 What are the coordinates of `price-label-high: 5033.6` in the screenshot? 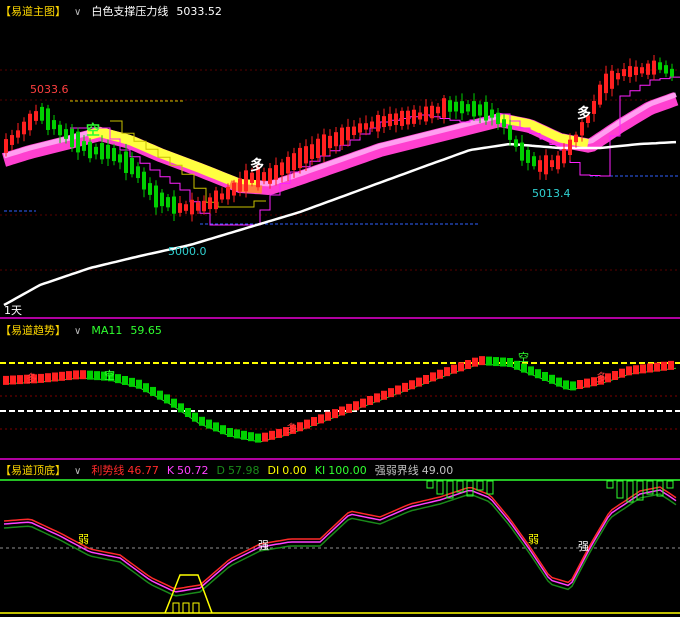 It's located at (49, 89).